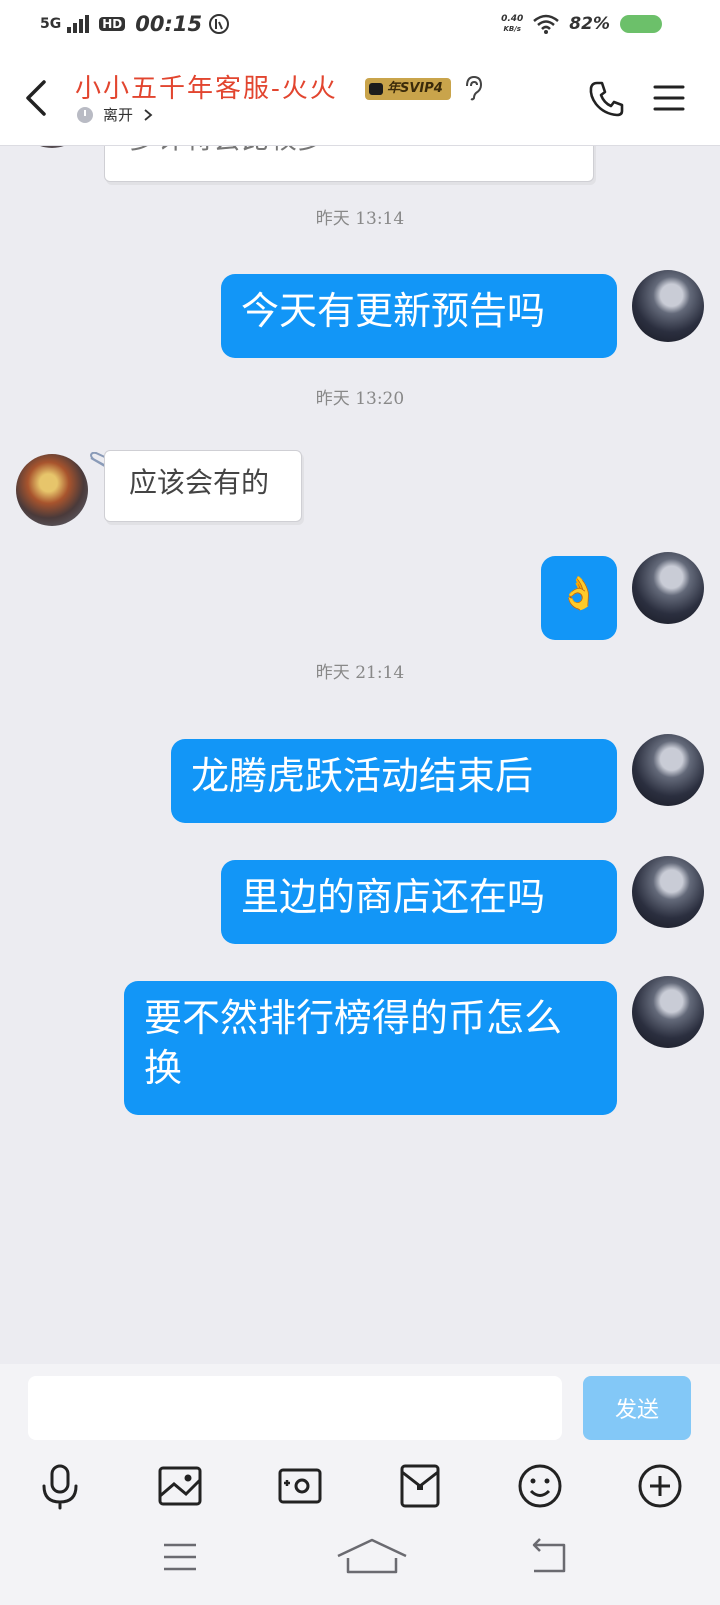  What do you see at coordinates (360, 399) in the screenshot?
I see `timestamp: 昨天 13:20` at bounding box center [360, 399].